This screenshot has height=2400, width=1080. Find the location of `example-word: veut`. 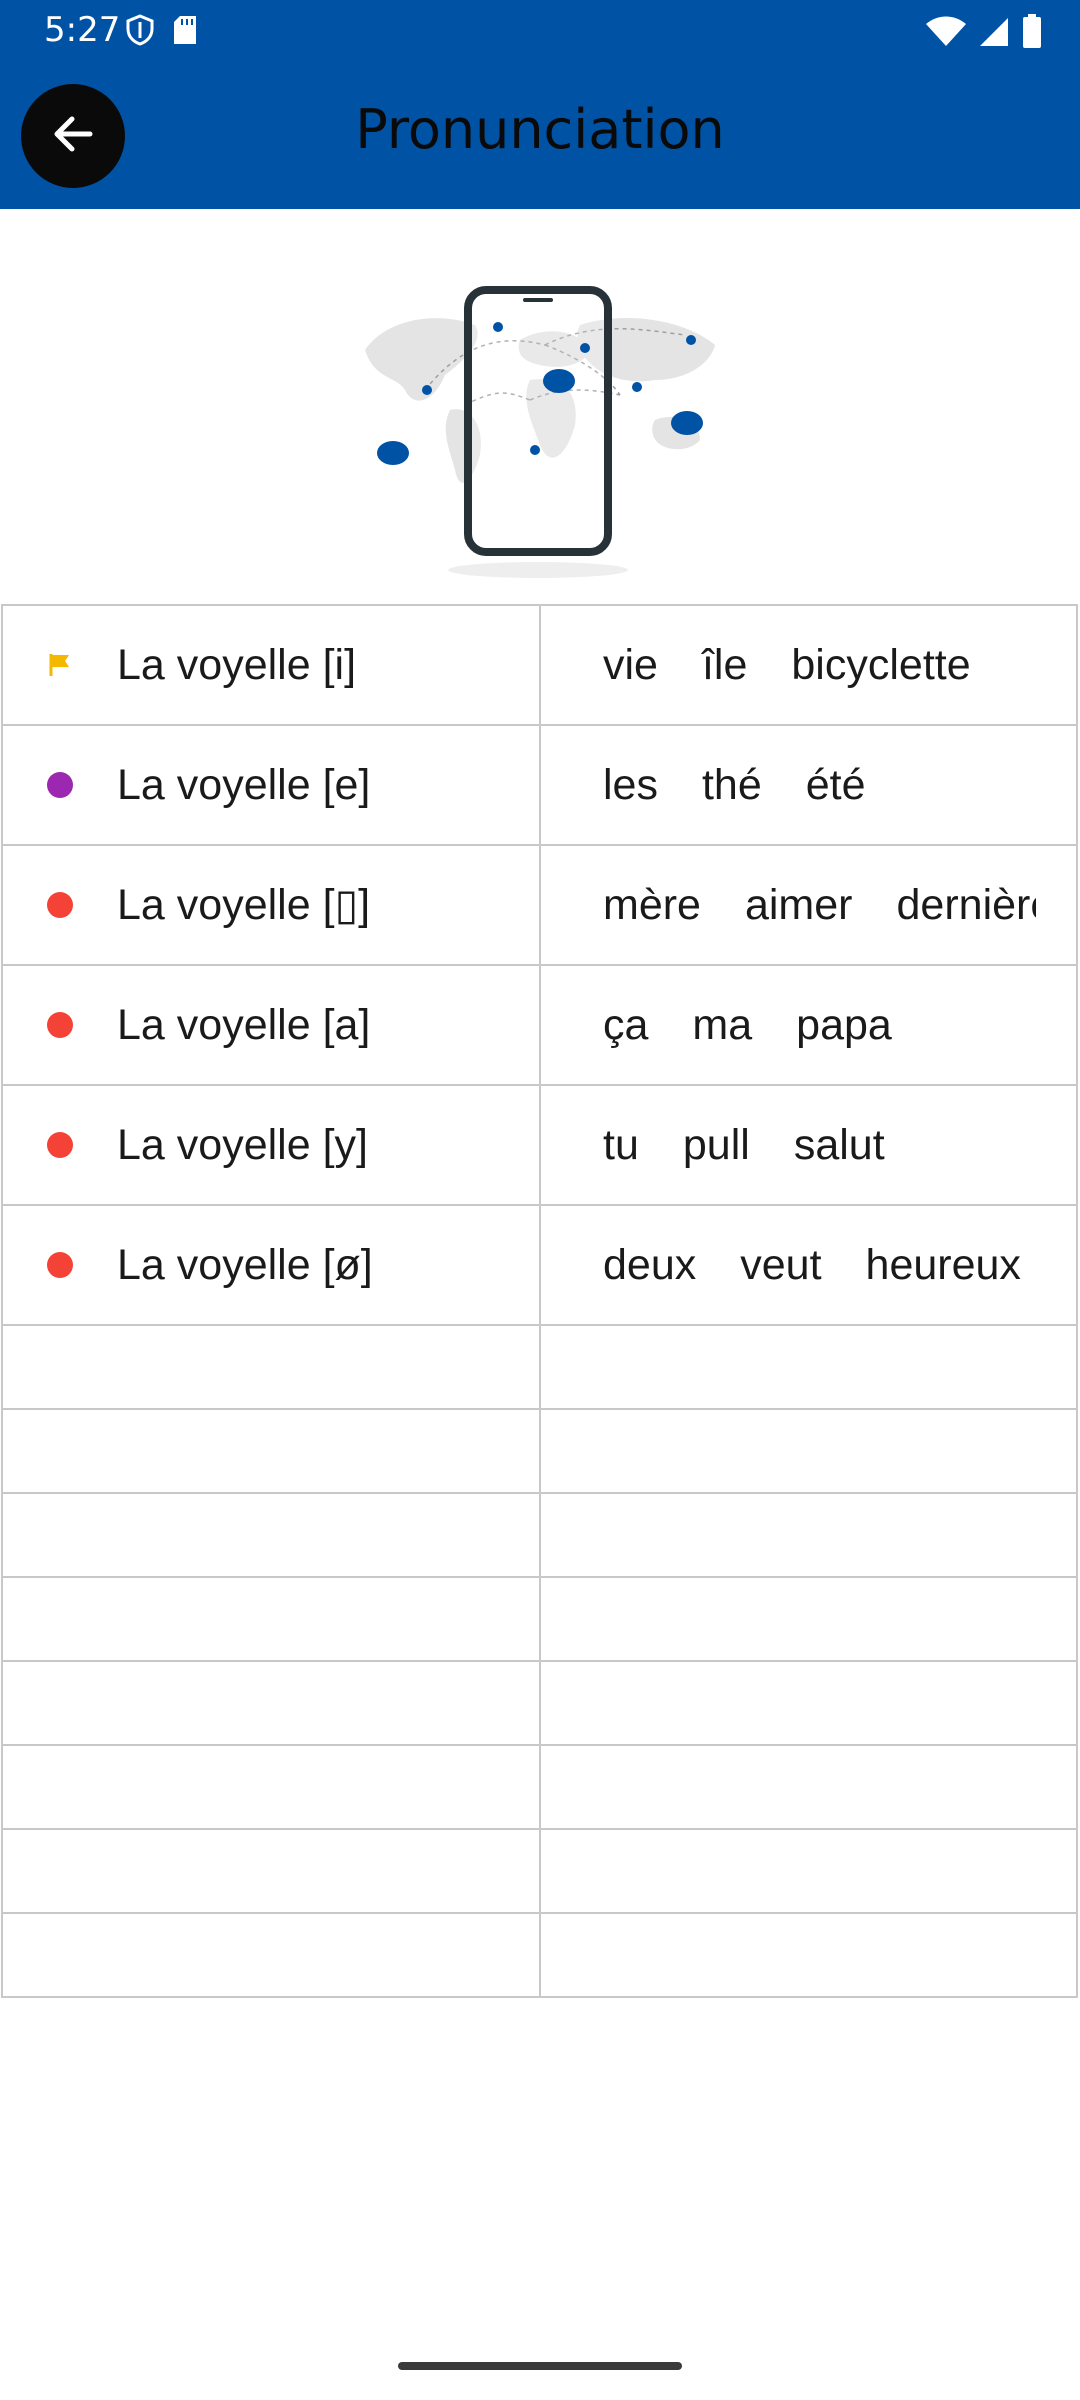

example-word: veut is located at coordinates (781, 1264).